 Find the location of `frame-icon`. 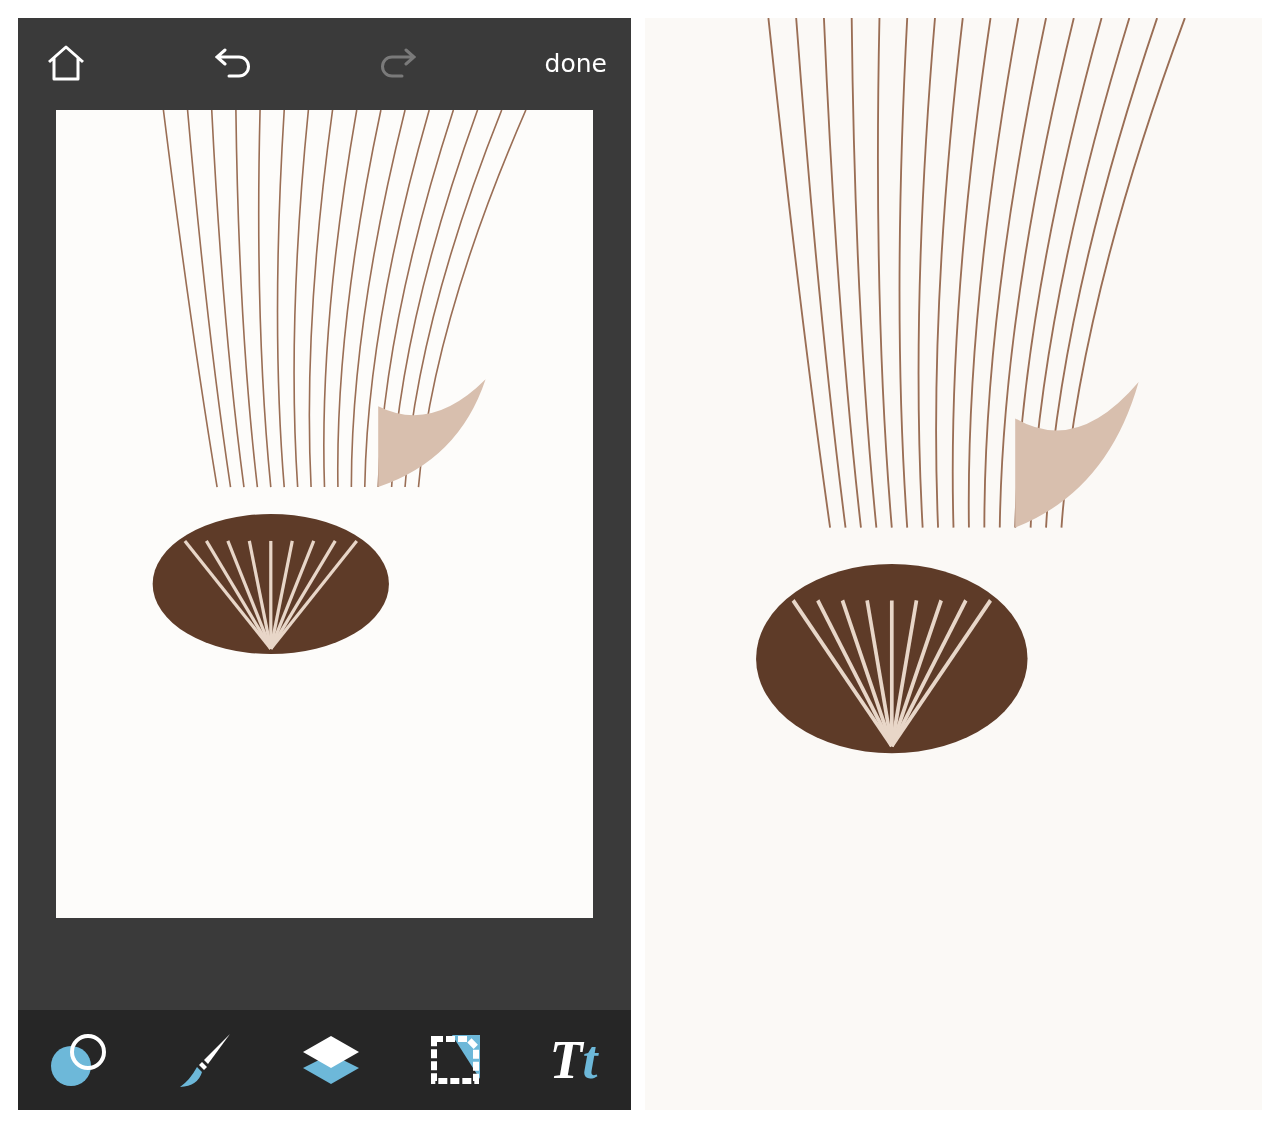

frame-icon is located at coordinates (455, 1060).